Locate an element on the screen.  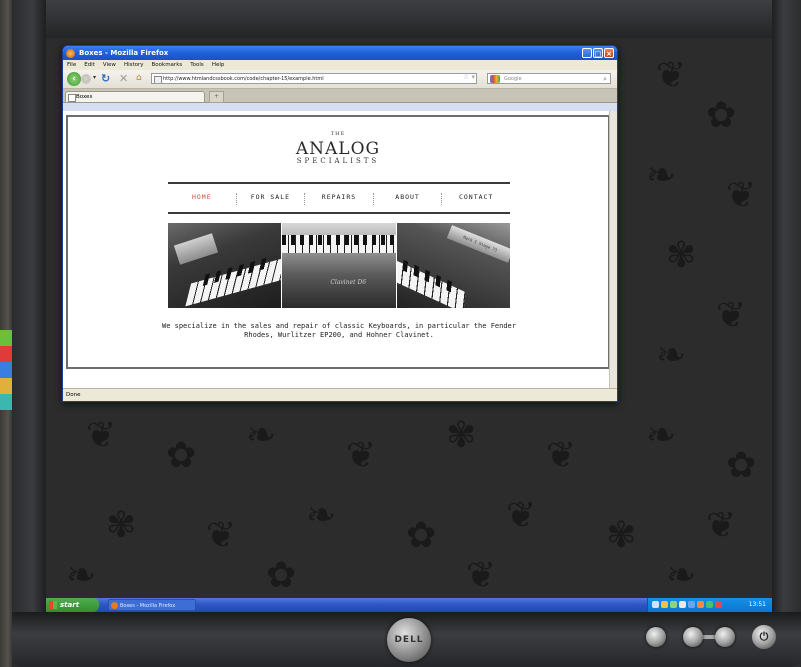
vertical-scrollbar is located at coordinates (613, 249).